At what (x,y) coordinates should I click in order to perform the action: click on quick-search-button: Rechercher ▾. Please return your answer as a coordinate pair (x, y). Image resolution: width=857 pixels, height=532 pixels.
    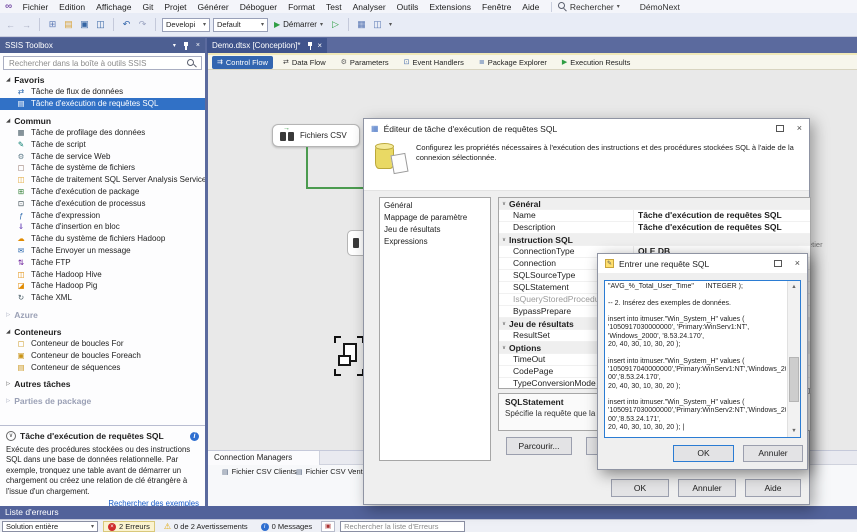
    Looking at the image, I should click on (588, 7).